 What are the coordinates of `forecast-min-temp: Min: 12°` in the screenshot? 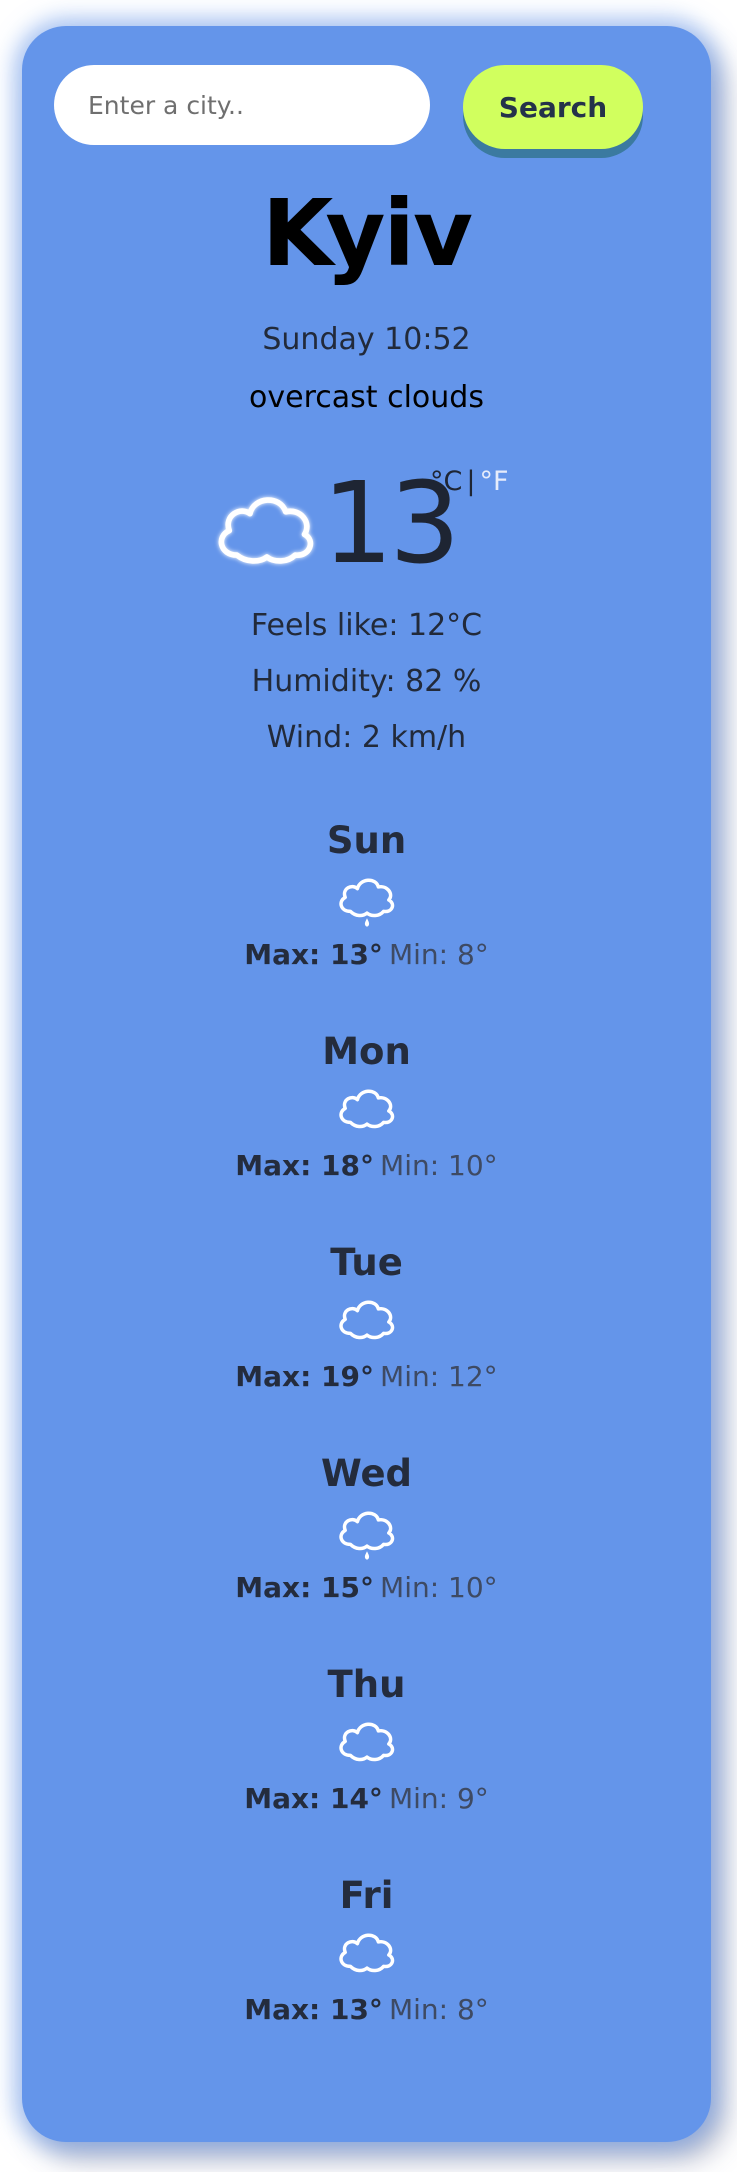 It's located at (439, 1376).